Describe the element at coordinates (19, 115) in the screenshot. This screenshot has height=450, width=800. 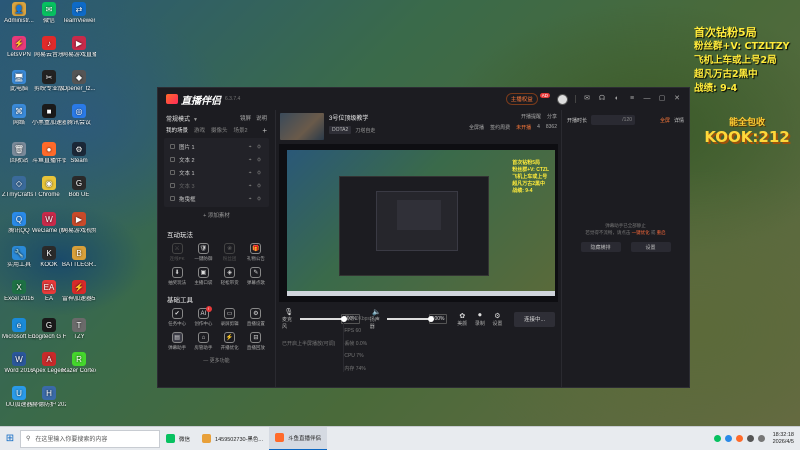
I see `desktop-icon: ⌘ 网络` at that location.